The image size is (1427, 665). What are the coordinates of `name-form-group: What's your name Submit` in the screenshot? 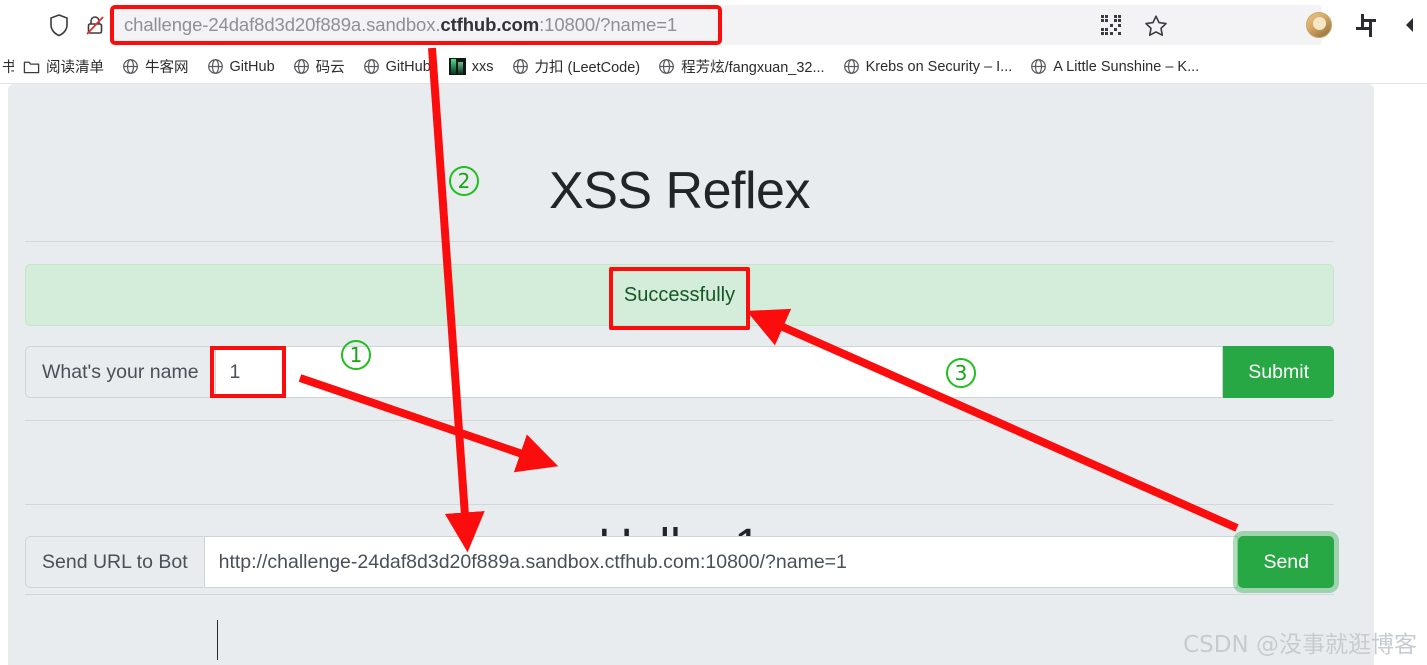 It's located at (679, 372).